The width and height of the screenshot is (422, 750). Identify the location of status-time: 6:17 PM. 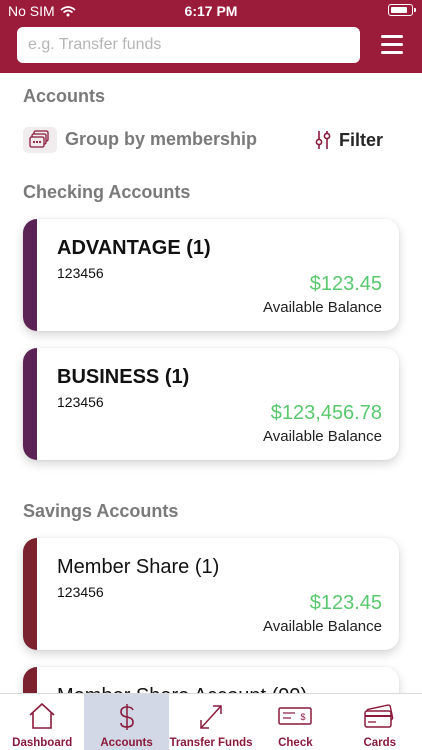
(211, 11).